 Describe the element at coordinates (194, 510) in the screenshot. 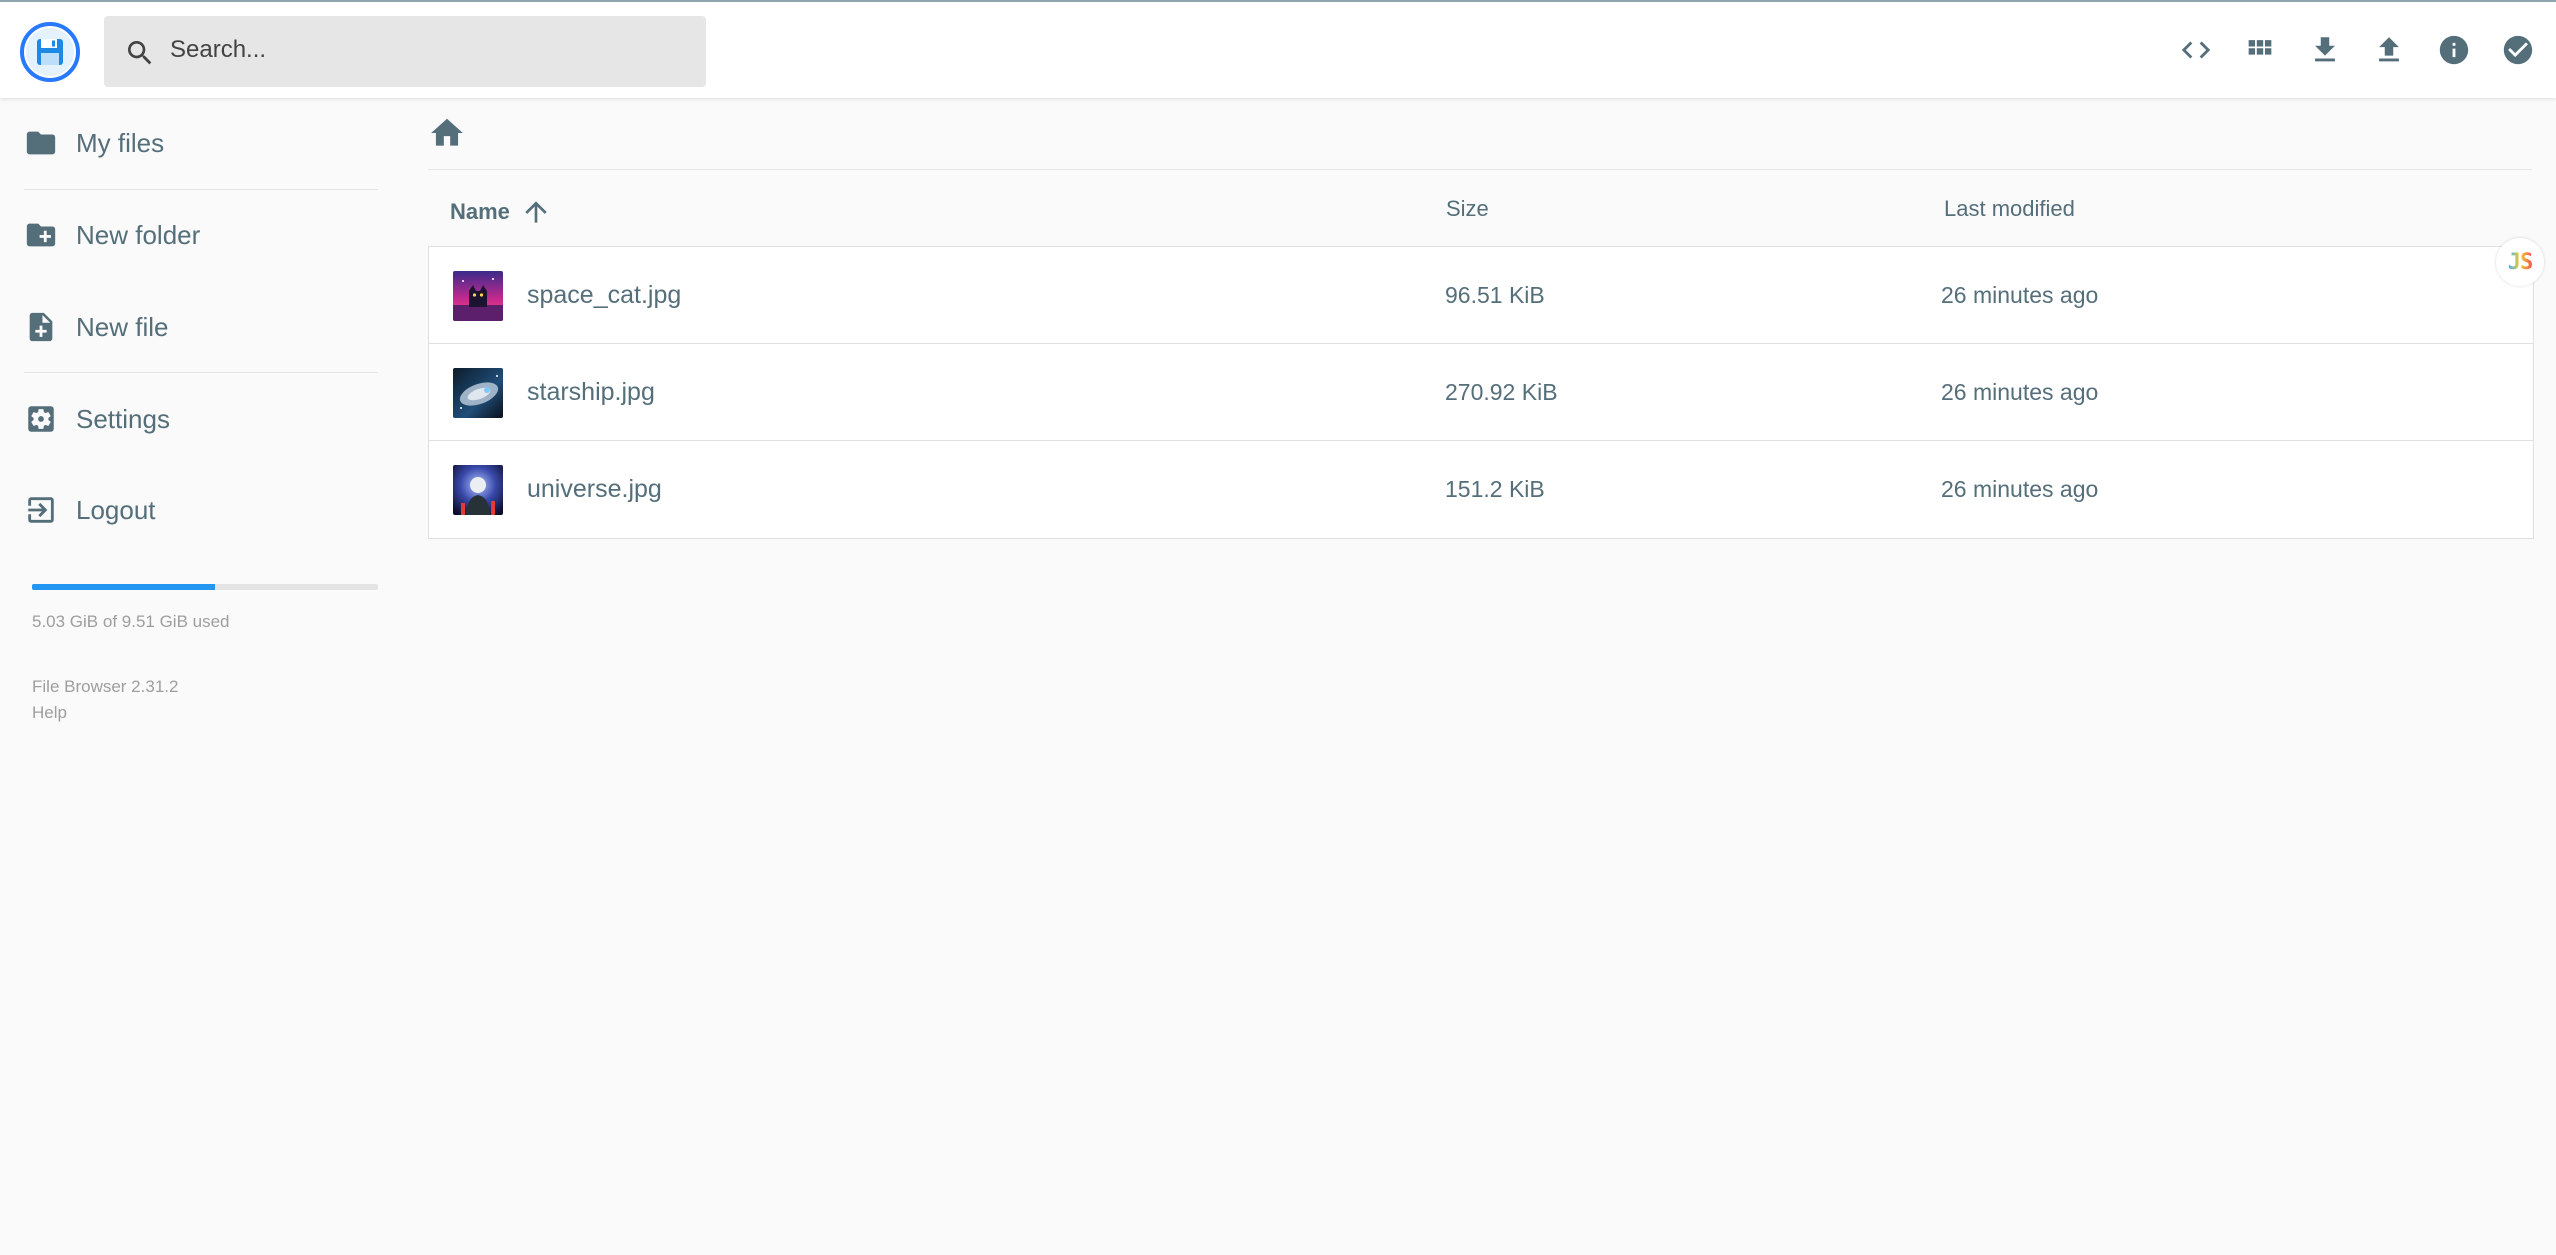

I see `sidebar-item-logout: Logout` at that location.